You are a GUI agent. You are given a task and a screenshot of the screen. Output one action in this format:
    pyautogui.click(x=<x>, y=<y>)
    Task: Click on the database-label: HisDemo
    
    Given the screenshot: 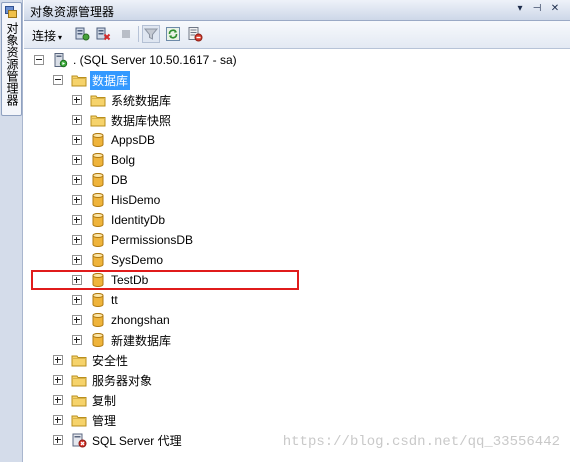 What is the action you would take?
    pyautogui.click(x=136, y=200)
    